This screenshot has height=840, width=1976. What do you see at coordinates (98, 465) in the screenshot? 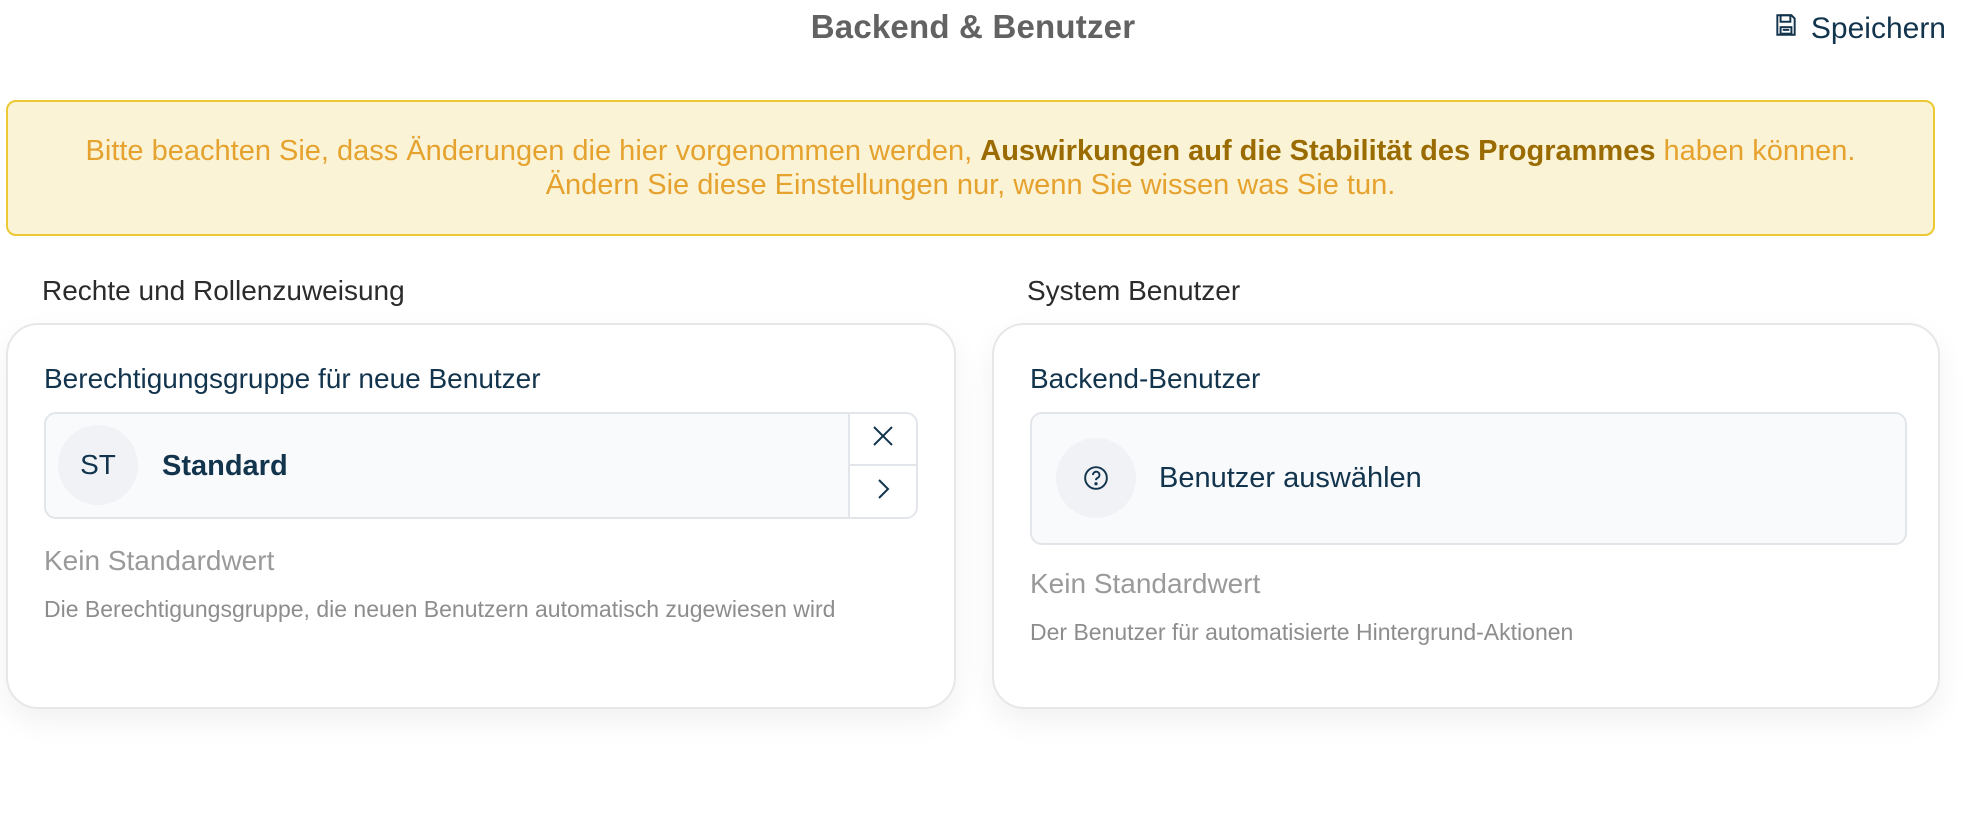
I see `avatar: ST` at bounding box center [98, 465].